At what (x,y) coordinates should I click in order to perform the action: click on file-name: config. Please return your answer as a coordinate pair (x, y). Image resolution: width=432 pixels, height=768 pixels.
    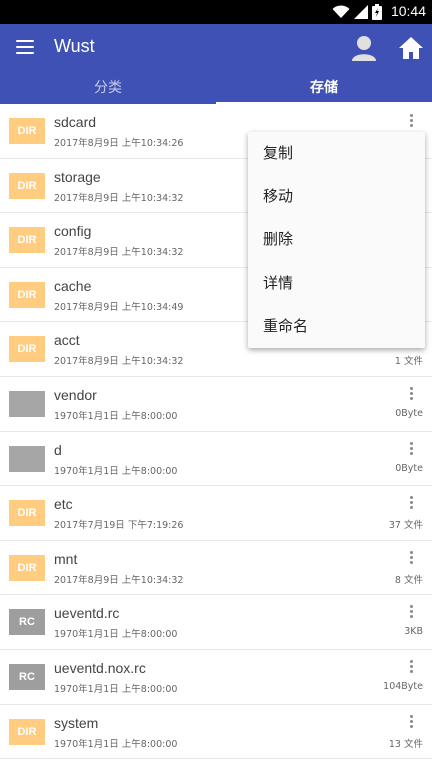
    Looking at the image, I should click on (73, 231).